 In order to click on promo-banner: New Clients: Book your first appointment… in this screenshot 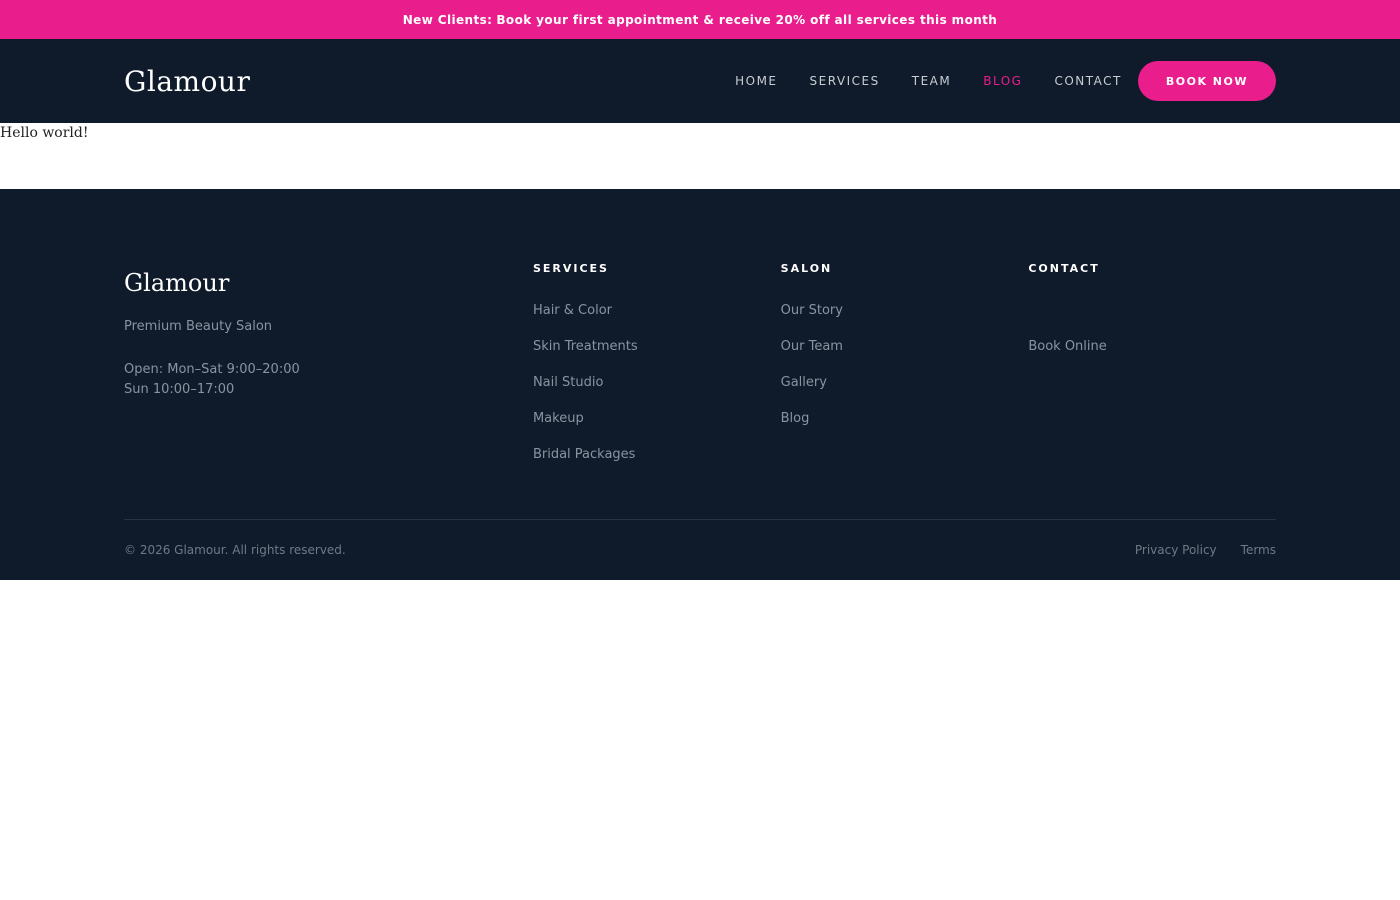, I will do `click(700, 19)`.